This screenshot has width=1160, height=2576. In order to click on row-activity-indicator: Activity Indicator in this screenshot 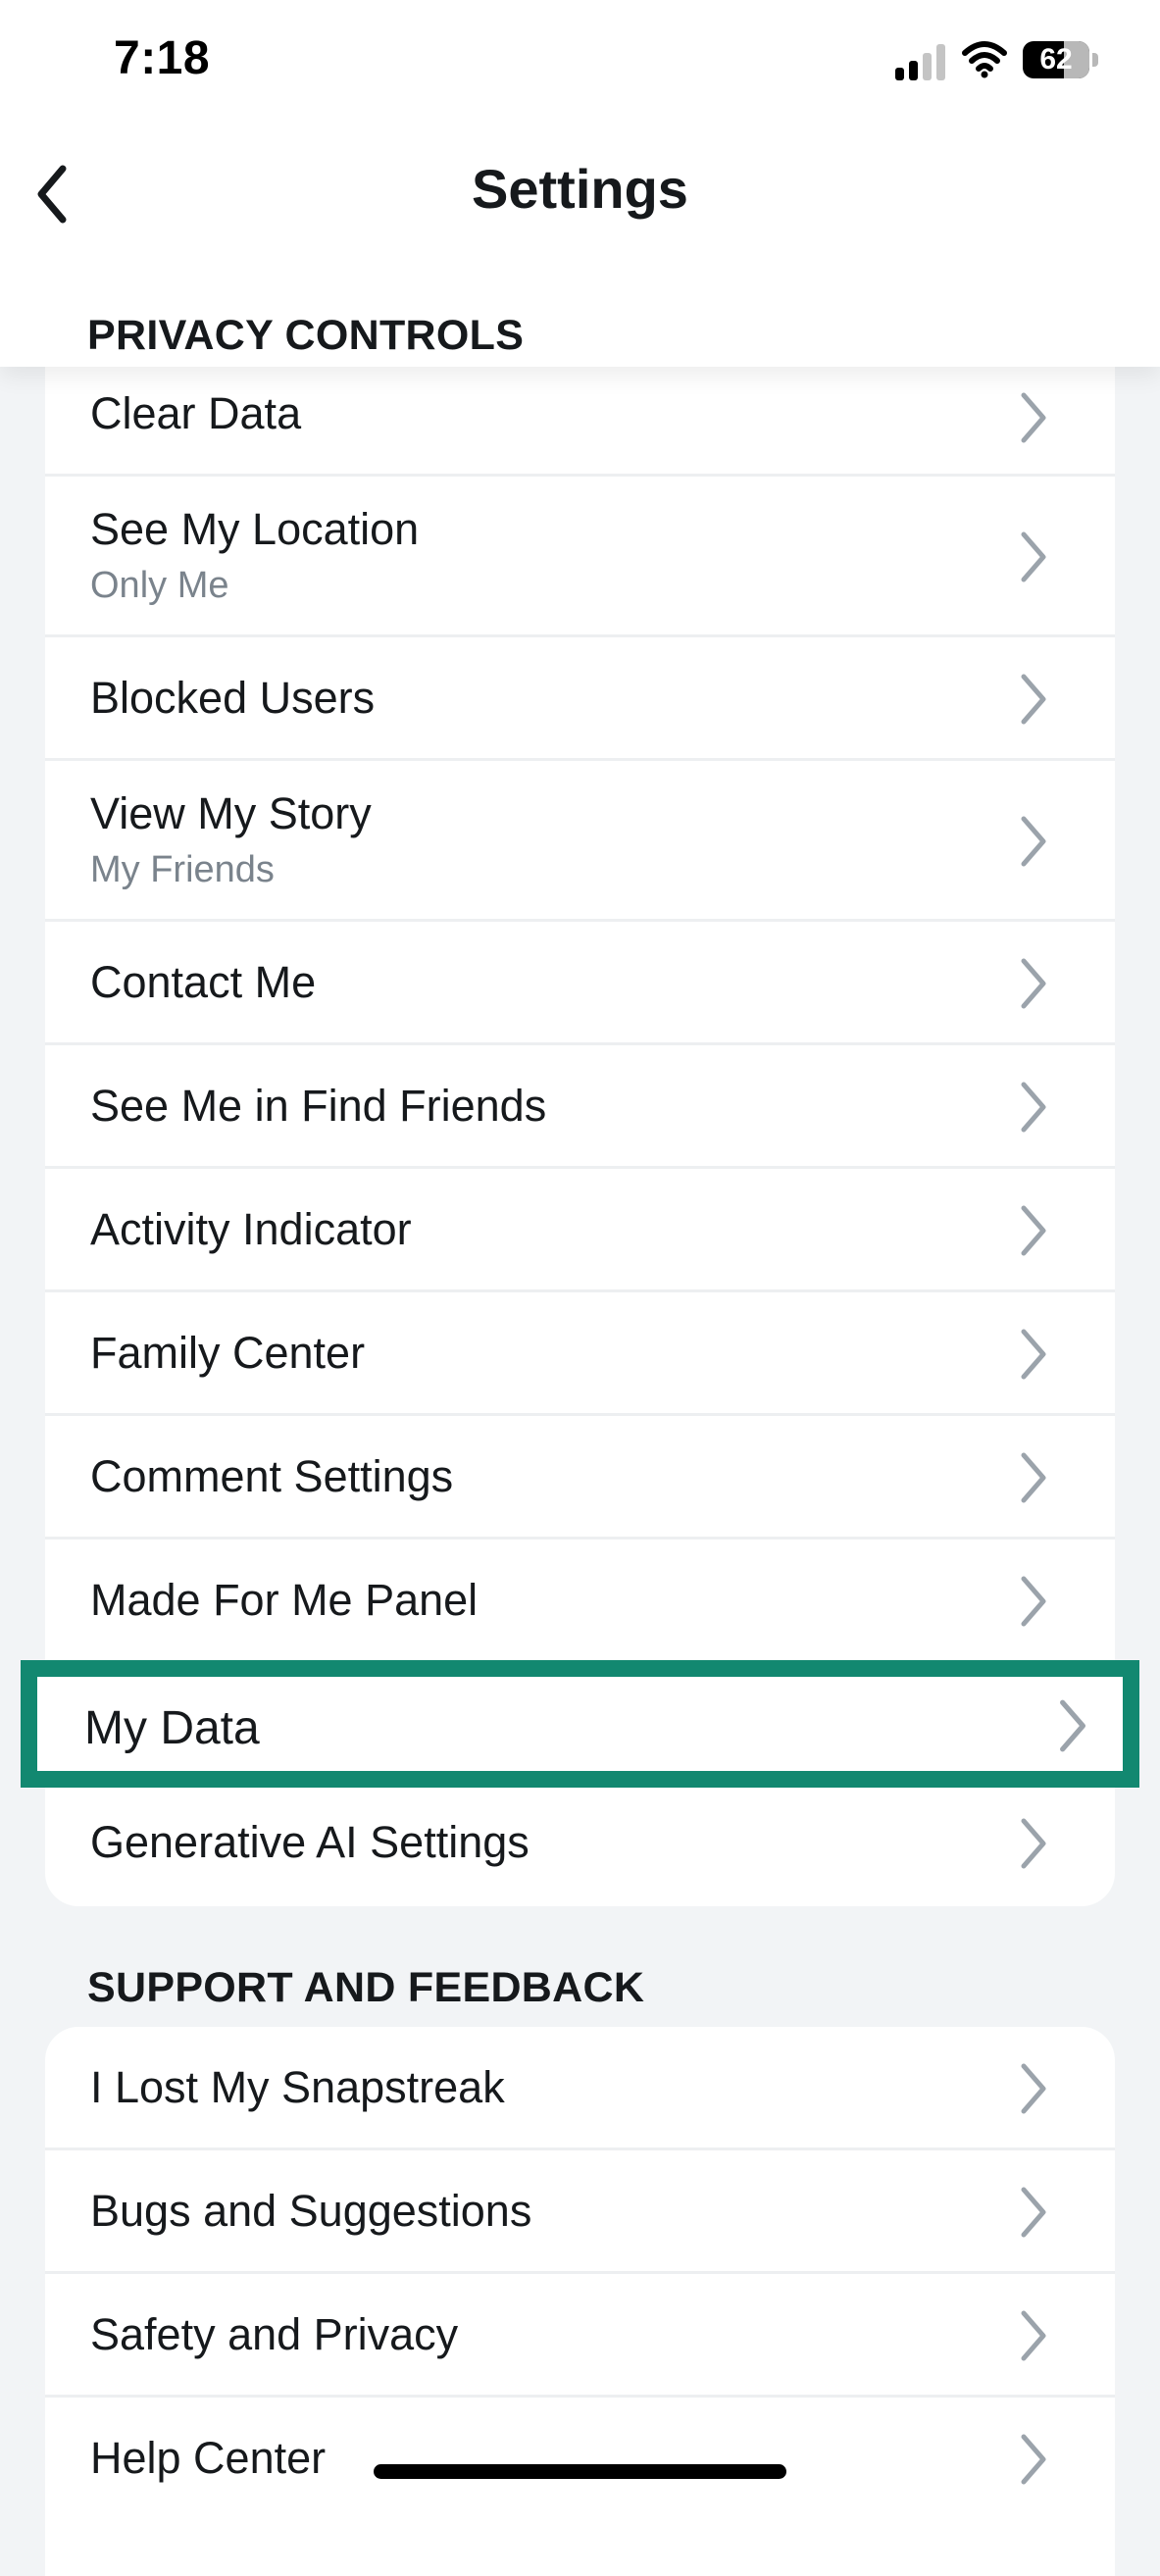, I will do `click(580, 1230)`.